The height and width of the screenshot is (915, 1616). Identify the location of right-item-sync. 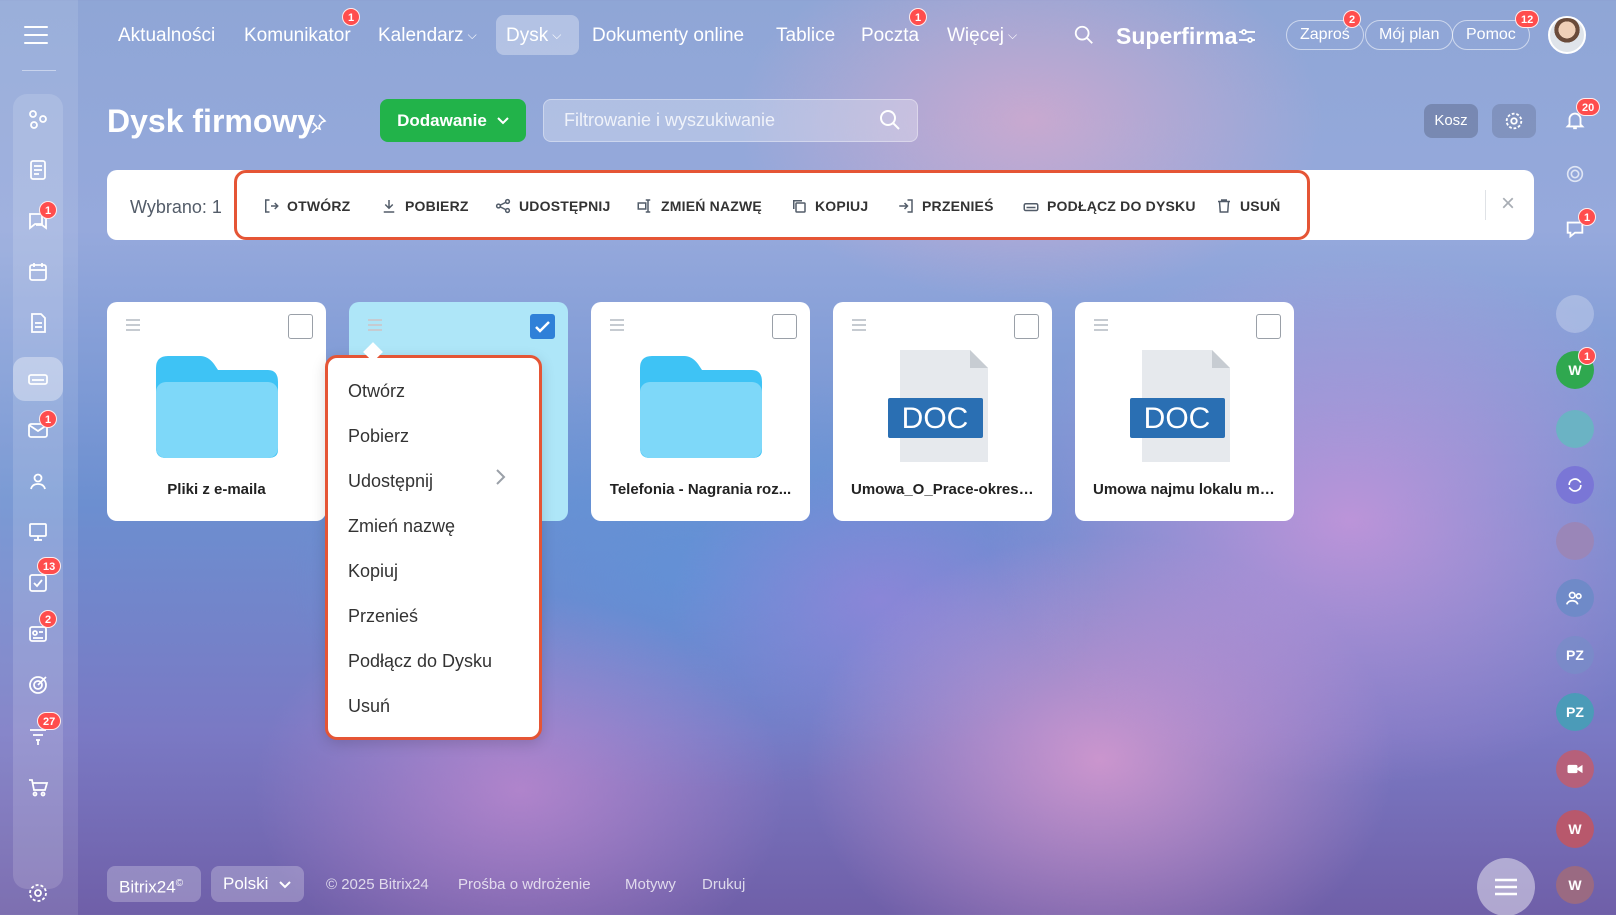
(1575, 485).